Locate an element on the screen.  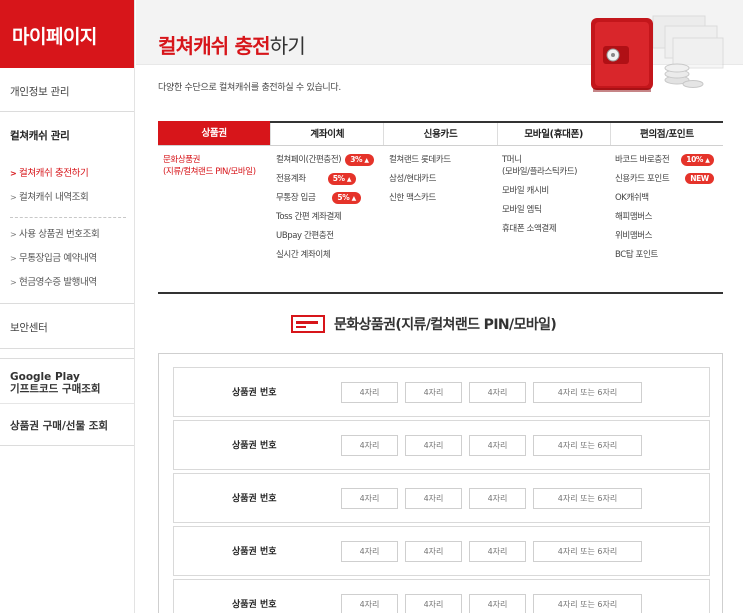
giftcard-icon is located at coordinates (308, 324).